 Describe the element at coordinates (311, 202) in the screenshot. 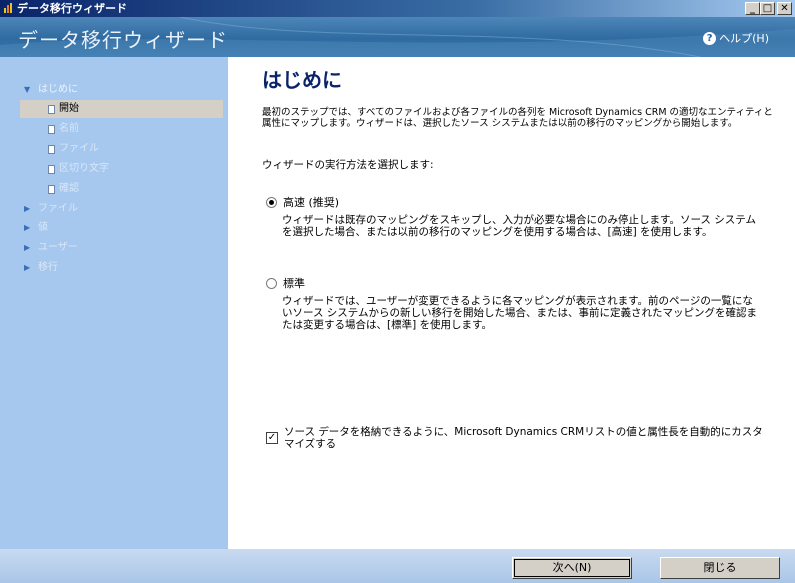

I see `radio-fast-label: 高速 (推奨)` at that location.